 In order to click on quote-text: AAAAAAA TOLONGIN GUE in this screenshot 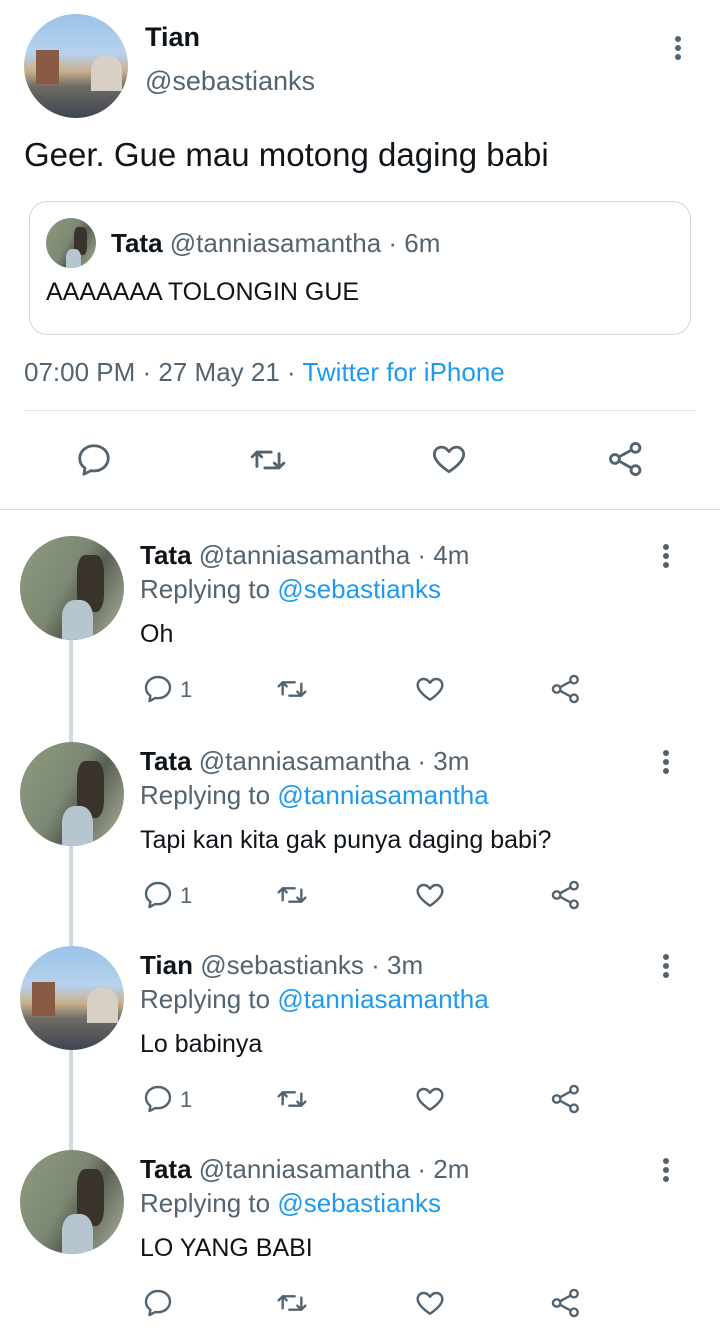, I will do `click(203, 292)`.